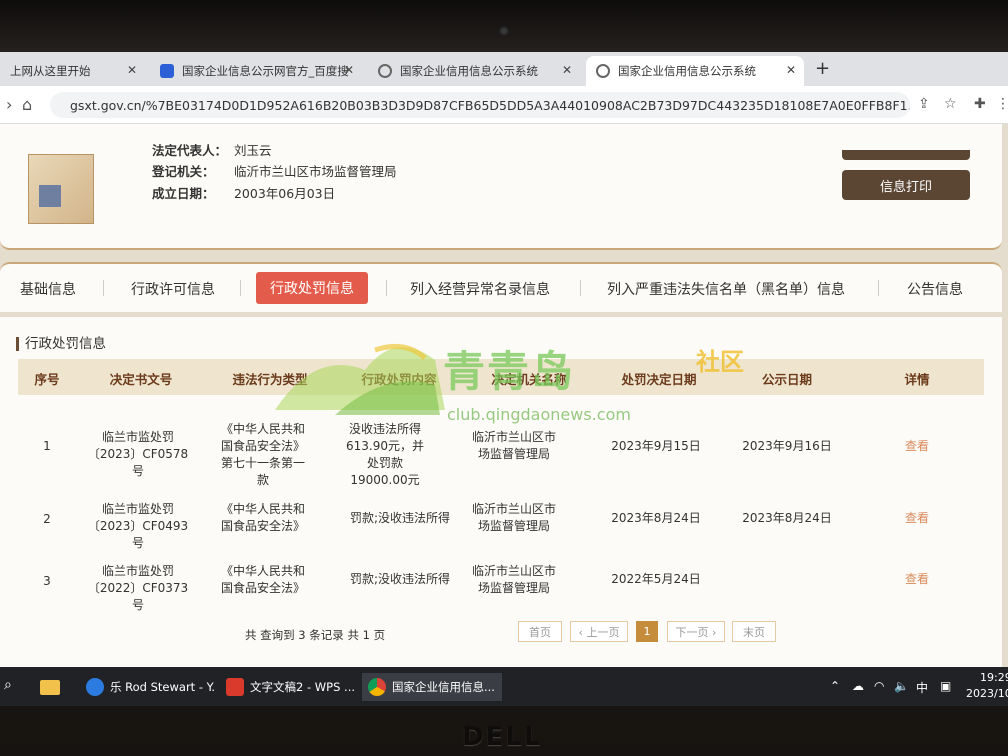 This screenshot has width=1008, height=756. Describe the element at coordinates (262, 454) in the screenshot. I see `violation-type: 《中华人民共和国食品安全法》第七十一条第一款` at that location.